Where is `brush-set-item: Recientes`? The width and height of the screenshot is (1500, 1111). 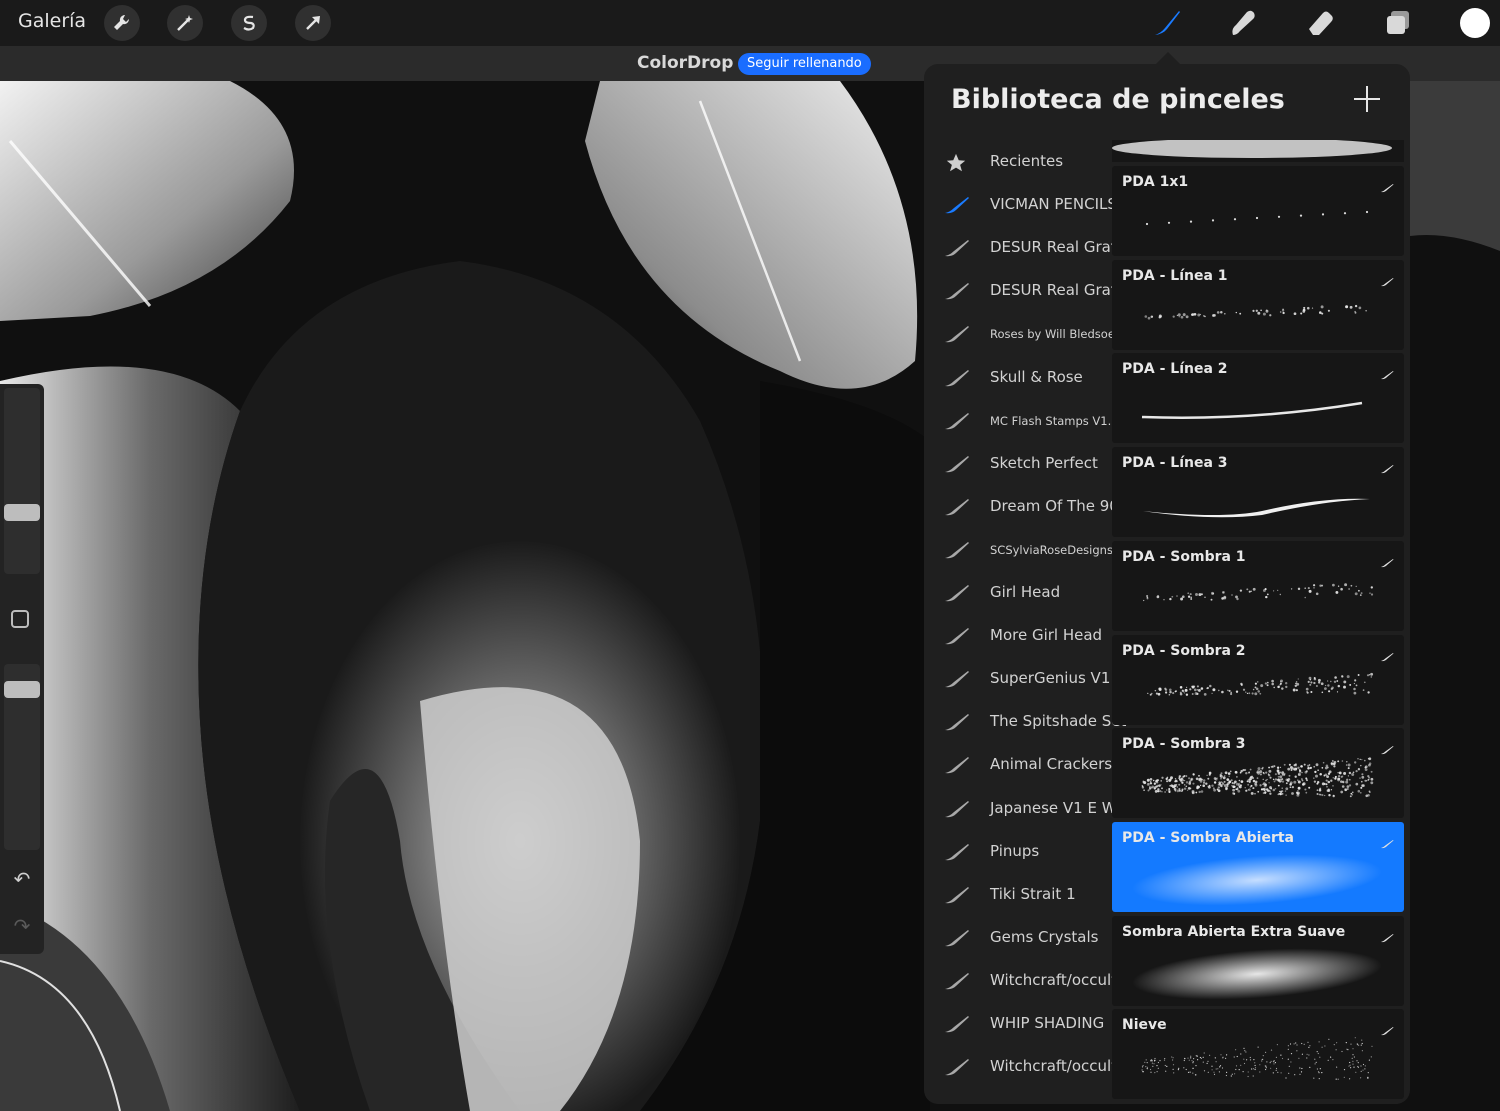
brush-set-item: Recientes is located at coordinates (1018, 161).